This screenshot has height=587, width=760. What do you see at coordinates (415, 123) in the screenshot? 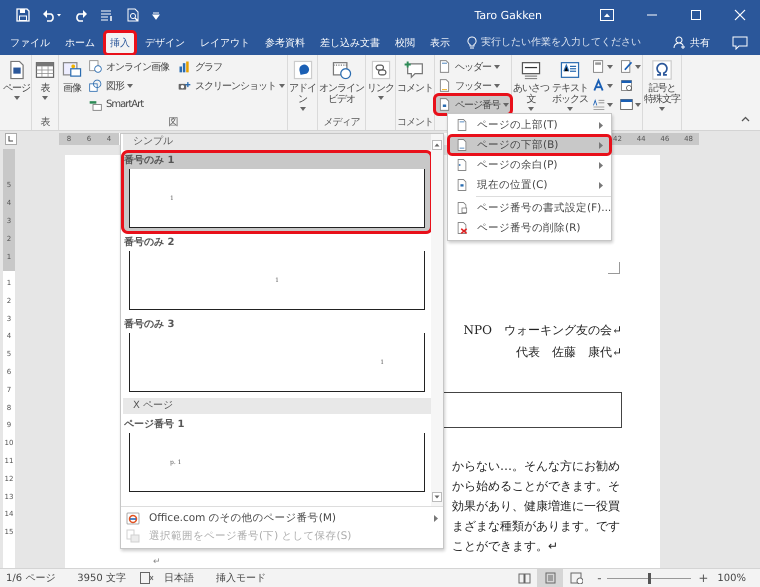
I see `group-label: コメント` at bounding box center [415, 123].